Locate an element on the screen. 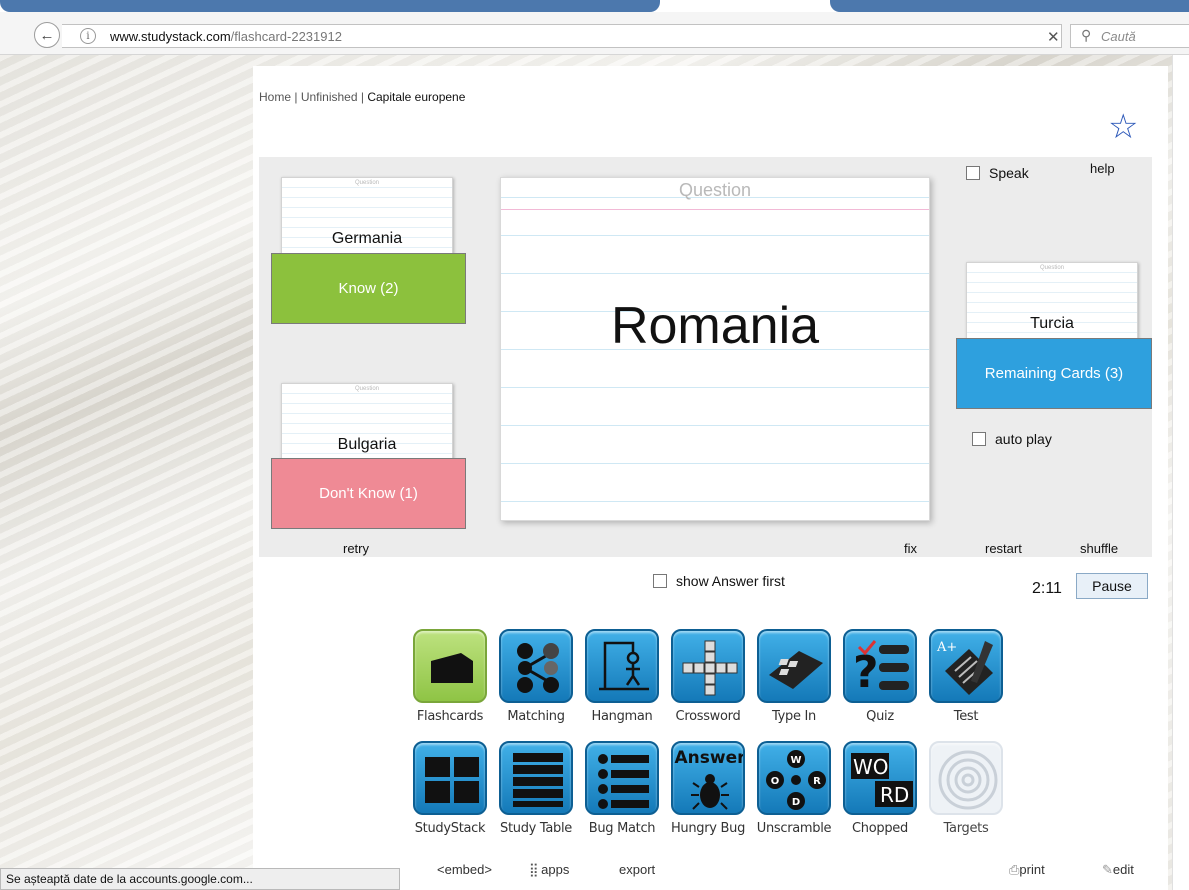 Image resolution: width=1189 pixels, height=890 pixels. print-link: ⎙print is located at coordinates (1027, 870).